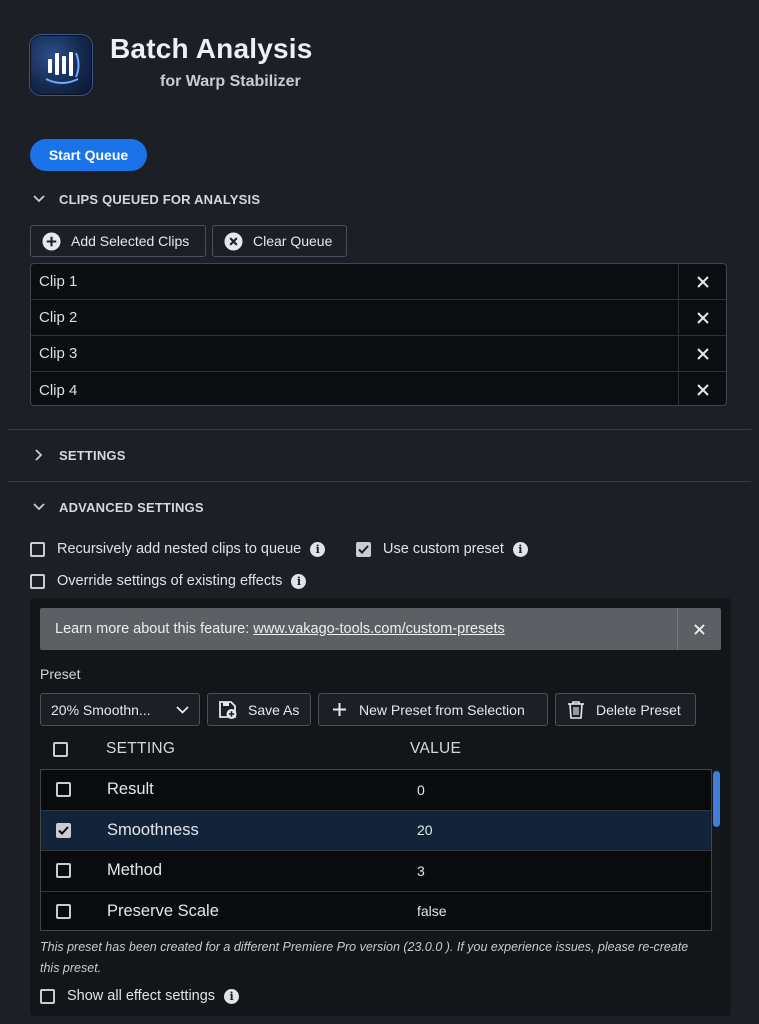 The image size is (759, 1024). What do you see at coordinates (420, 871) in the screenshot?
I see `setting-value: 3` at bounding box center [420, 871].